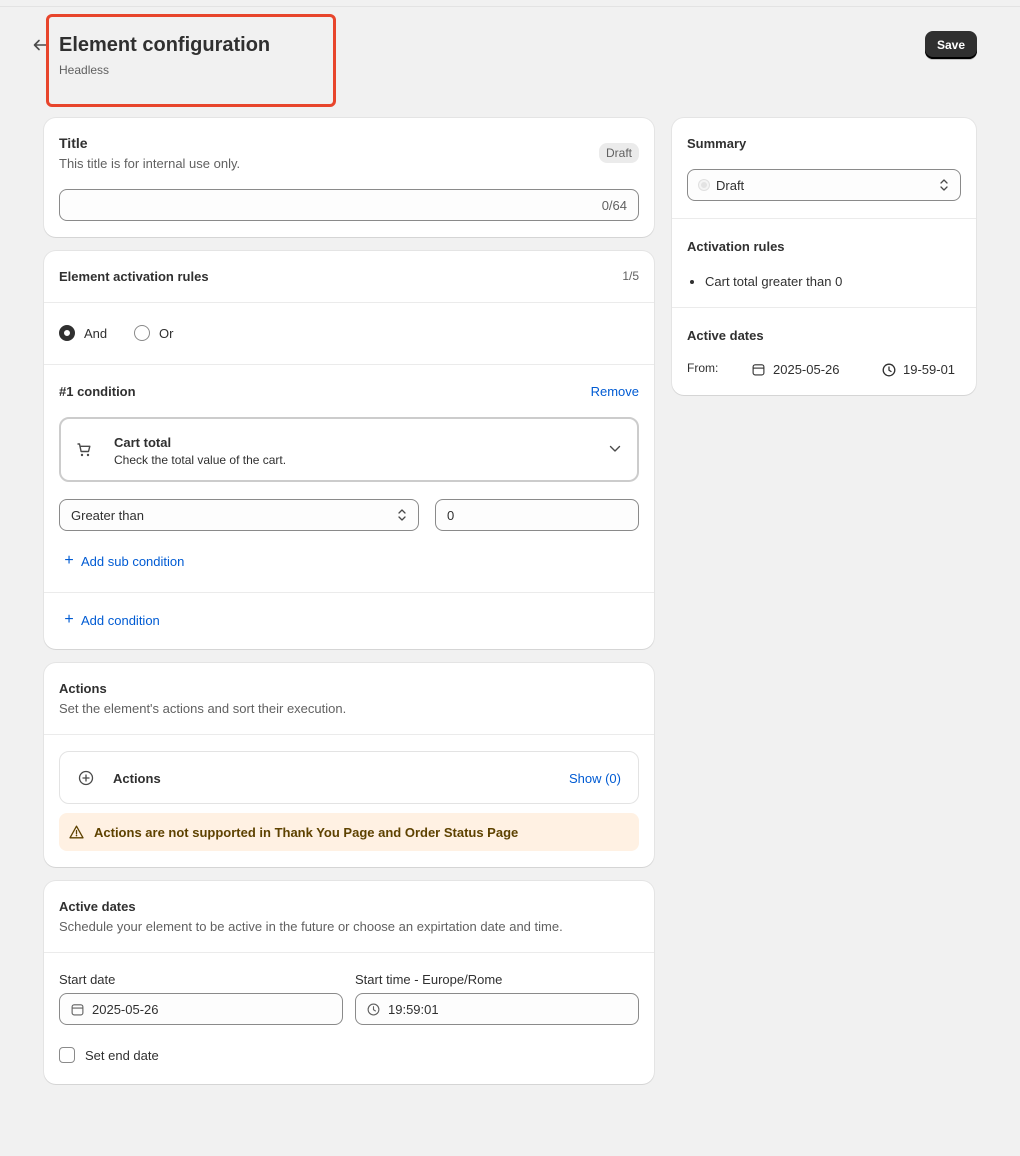  I want to click on set-end-date-checkbox: Set end date, so click(109, 1055).